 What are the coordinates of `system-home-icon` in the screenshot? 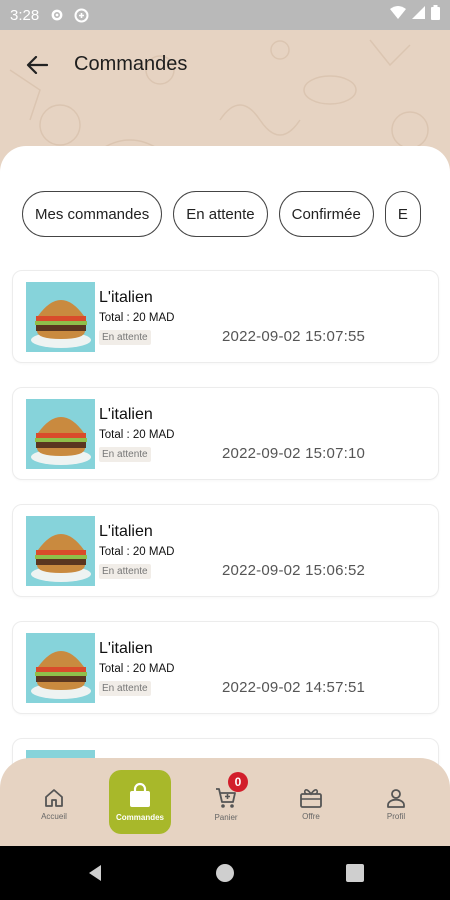 It's located at (225, 873).